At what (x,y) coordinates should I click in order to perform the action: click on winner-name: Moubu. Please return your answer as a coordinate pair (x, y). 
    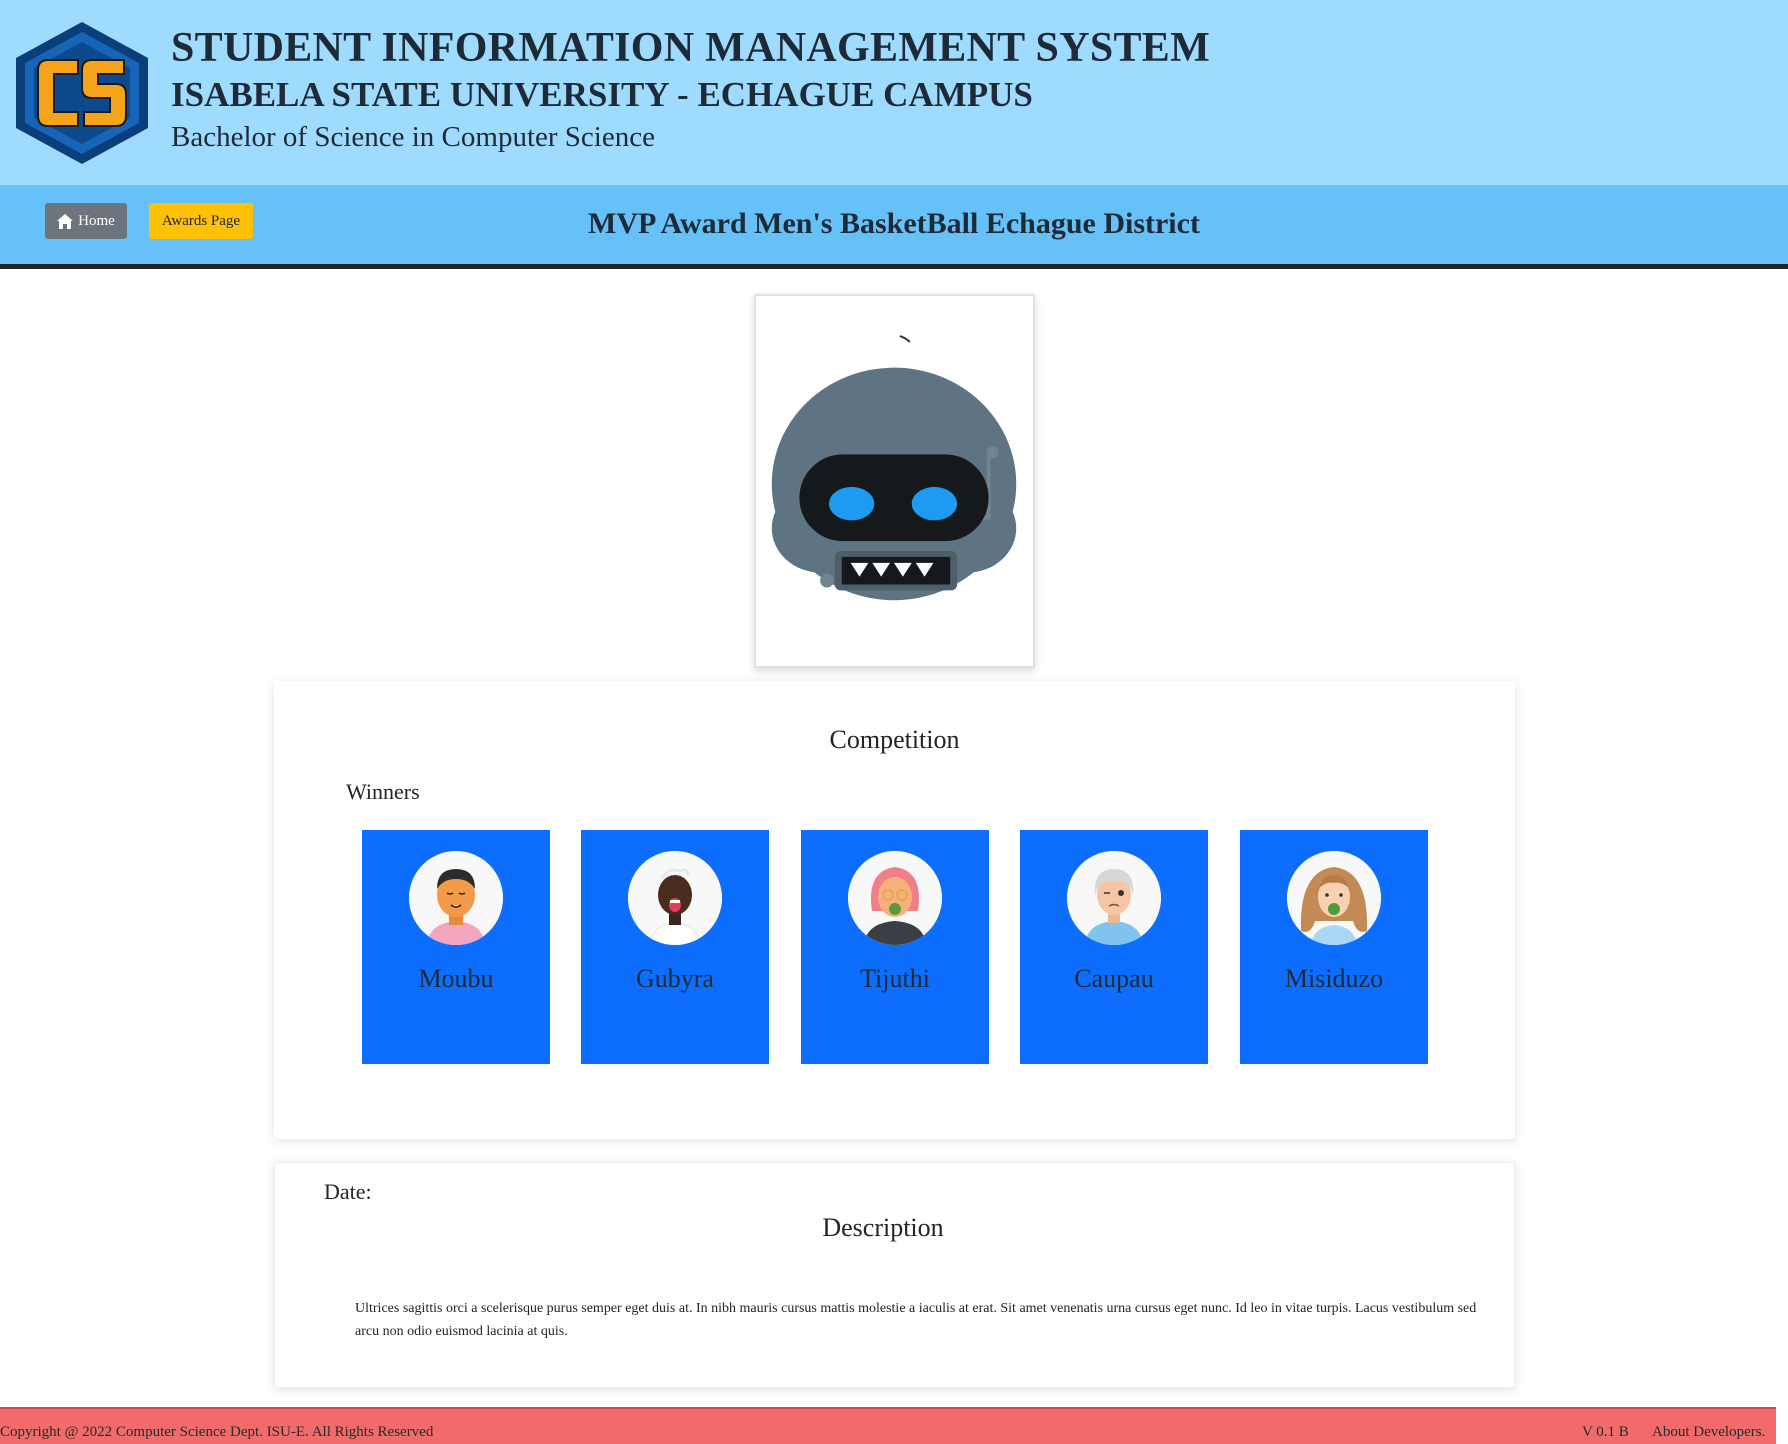
    Looking at the image, I should click on (456, 978).